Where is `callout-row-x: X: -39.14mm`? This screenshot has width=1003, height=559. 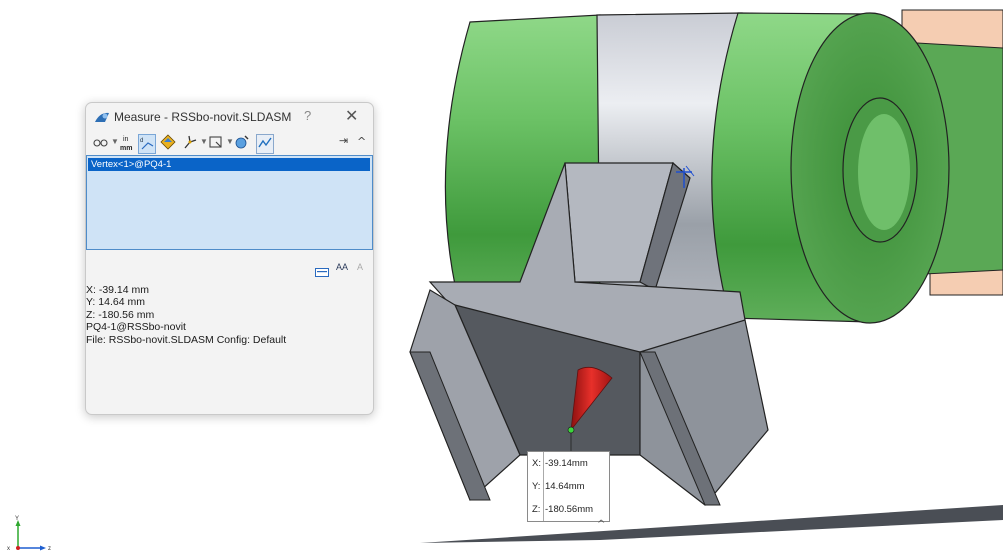 callout-row-x: X: -39.14mm is located at coordinates (568, 463).